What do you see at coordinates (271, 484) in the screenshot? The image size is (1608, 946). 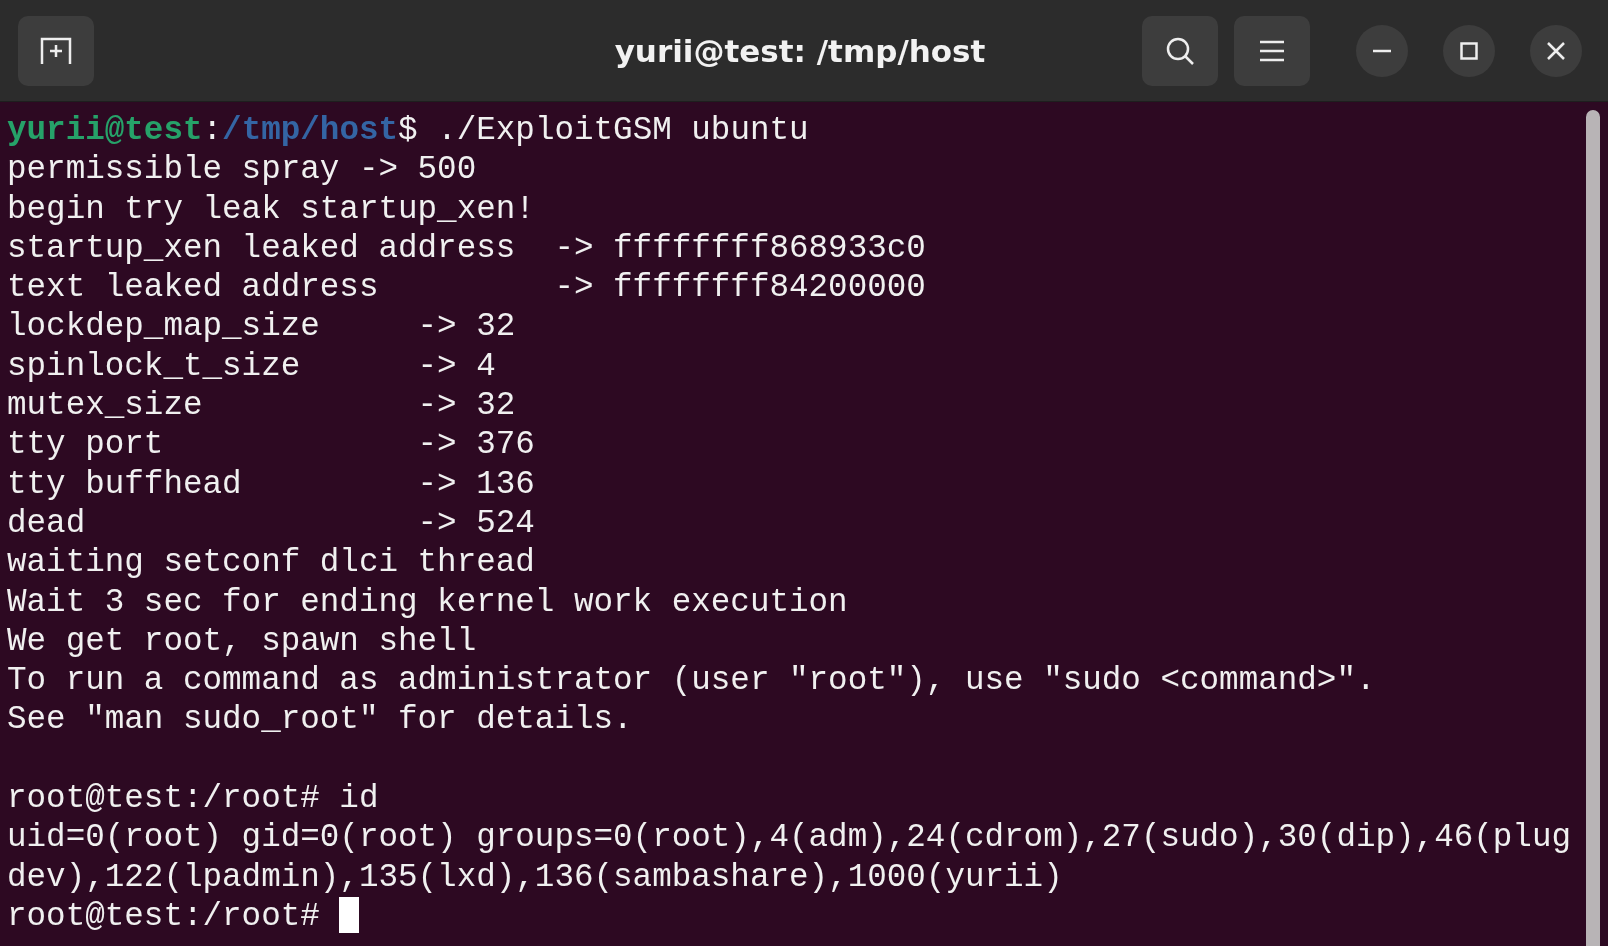 I see `terminal-line: tty buffhead -> 136` at bounding box center [271, 484].